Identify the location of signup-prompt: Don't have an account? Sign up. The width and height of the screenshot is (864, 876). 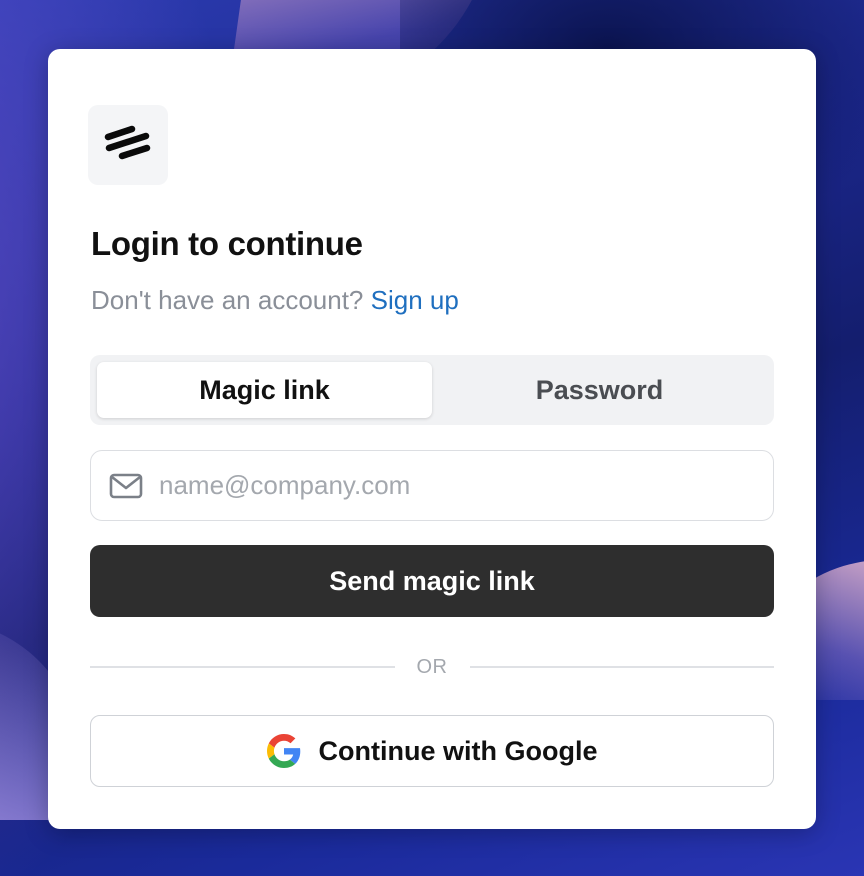
(275, 300).